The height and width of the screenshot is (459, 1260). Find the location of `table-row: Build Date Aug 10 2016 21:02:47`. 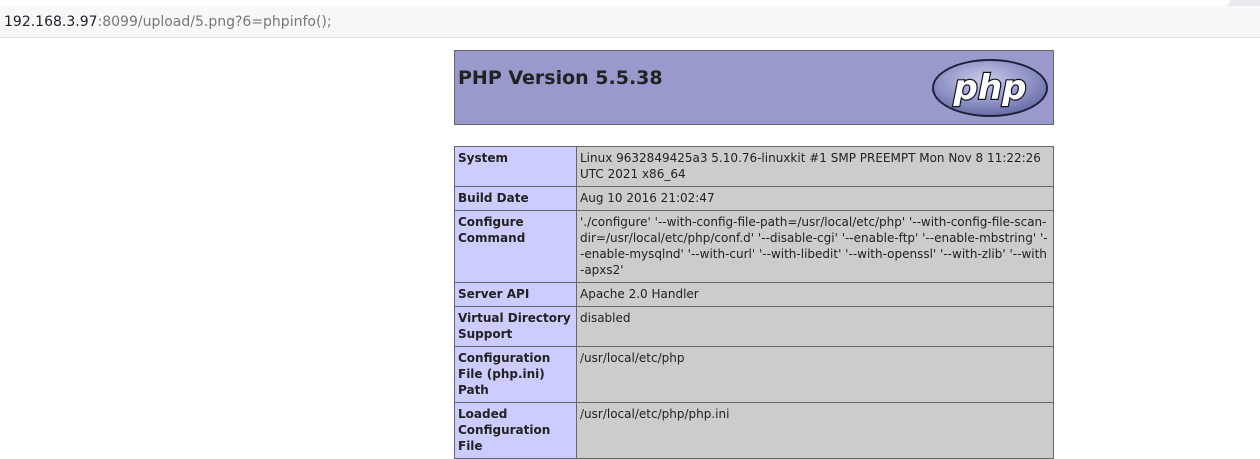

table-row: Build Date Aug 10 2016 21:02:47 is located at coordinates (754, 198).